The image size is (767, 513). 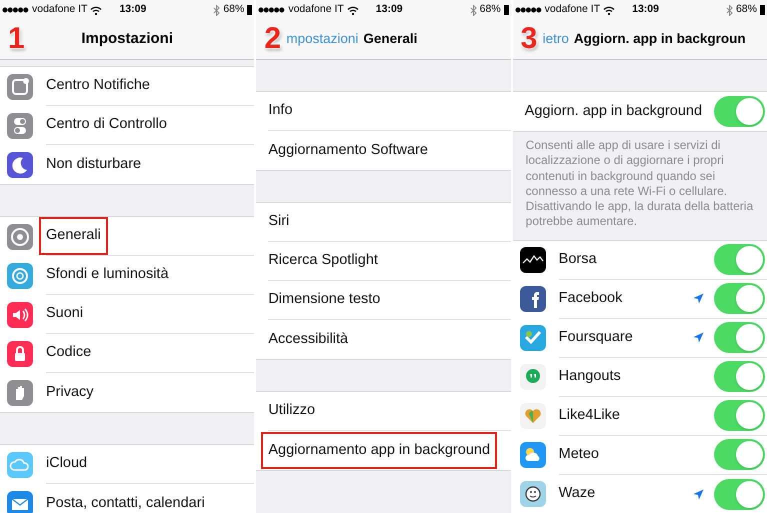 I want to click on settings-row: Codice, so click(x=127, y=353).